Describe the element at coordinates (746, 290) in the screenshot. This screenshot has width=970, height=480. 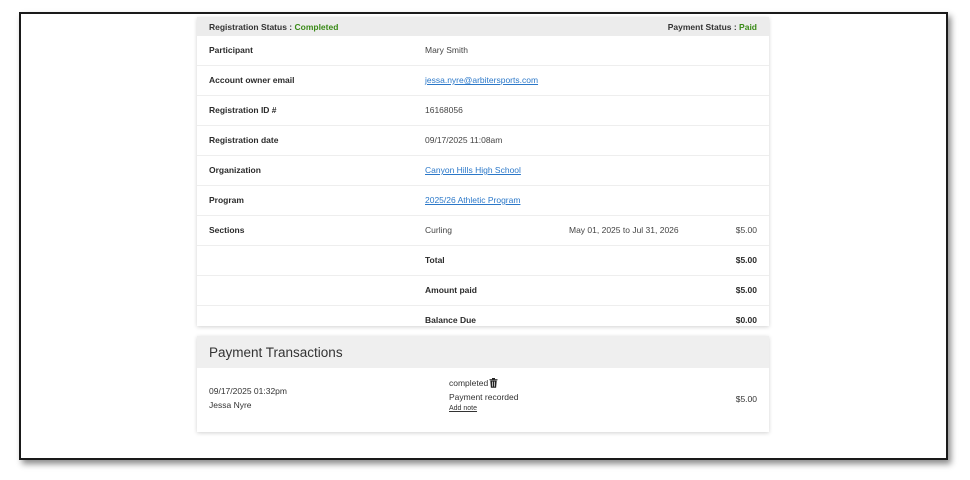
I see `amount-paid-amount: $5.00` at that location.